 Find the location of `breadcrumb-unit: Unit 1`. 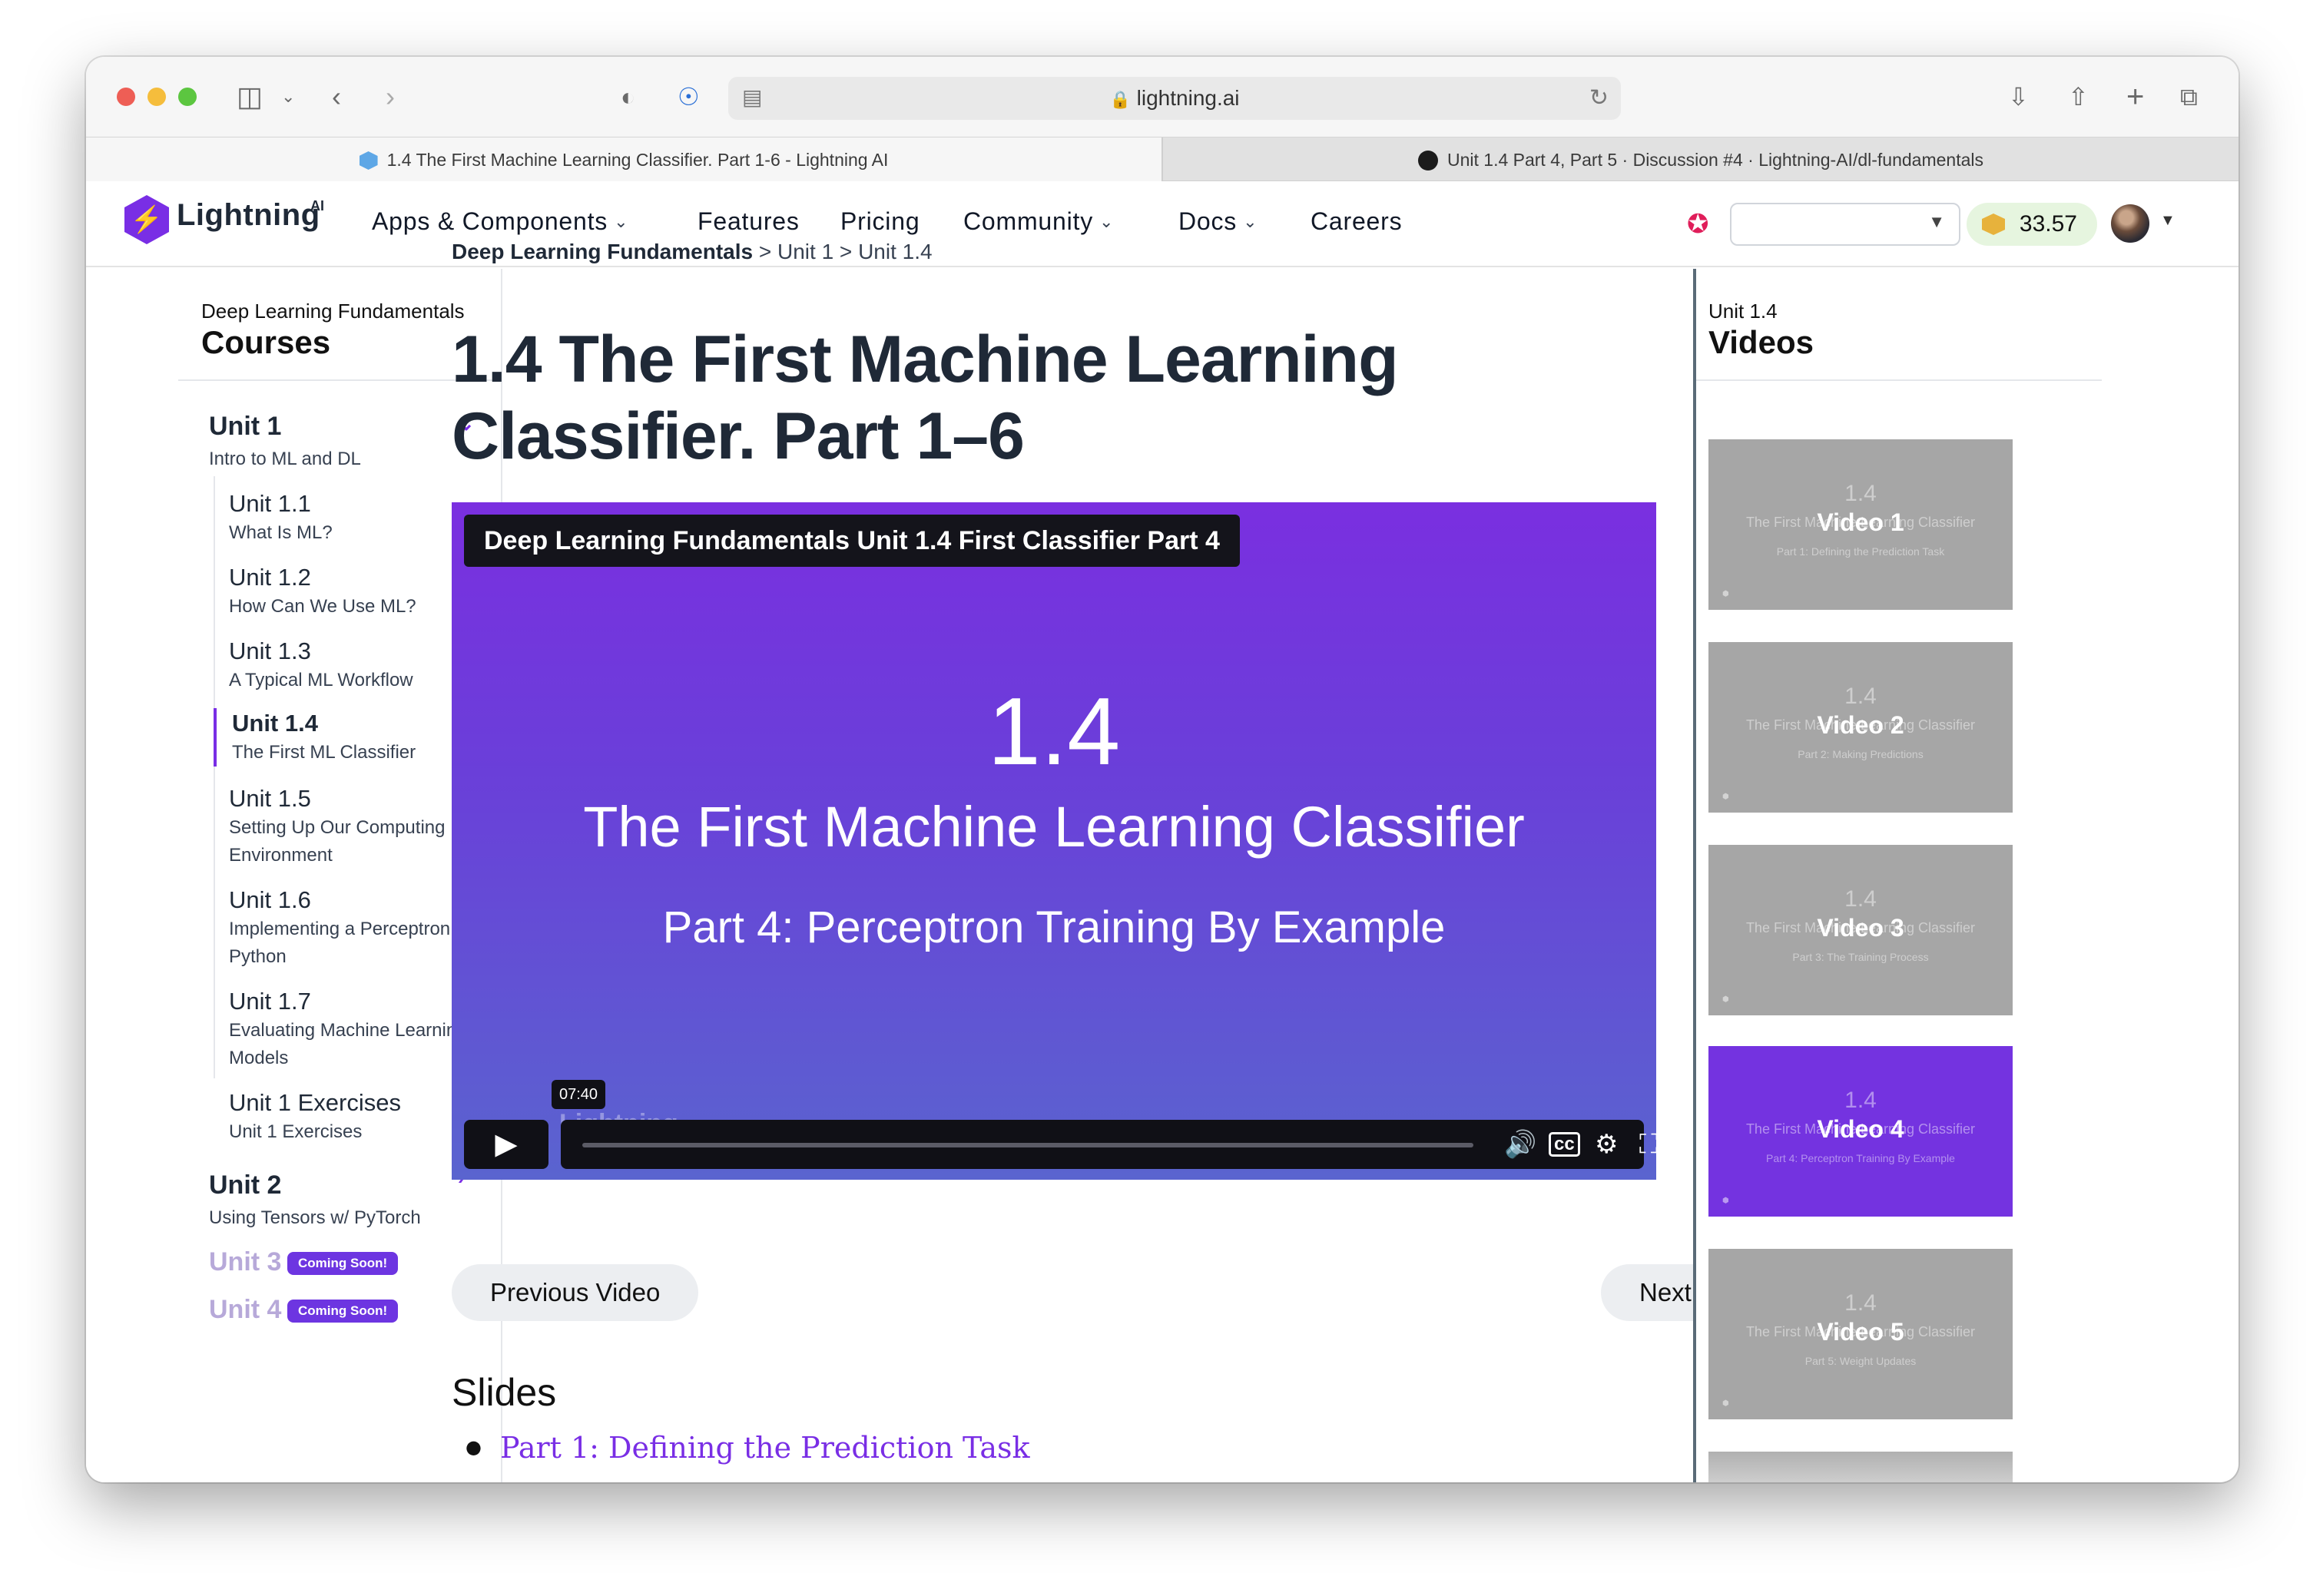

breadcrumb-unit: Unit 1 is located at coordinates (805, 251).